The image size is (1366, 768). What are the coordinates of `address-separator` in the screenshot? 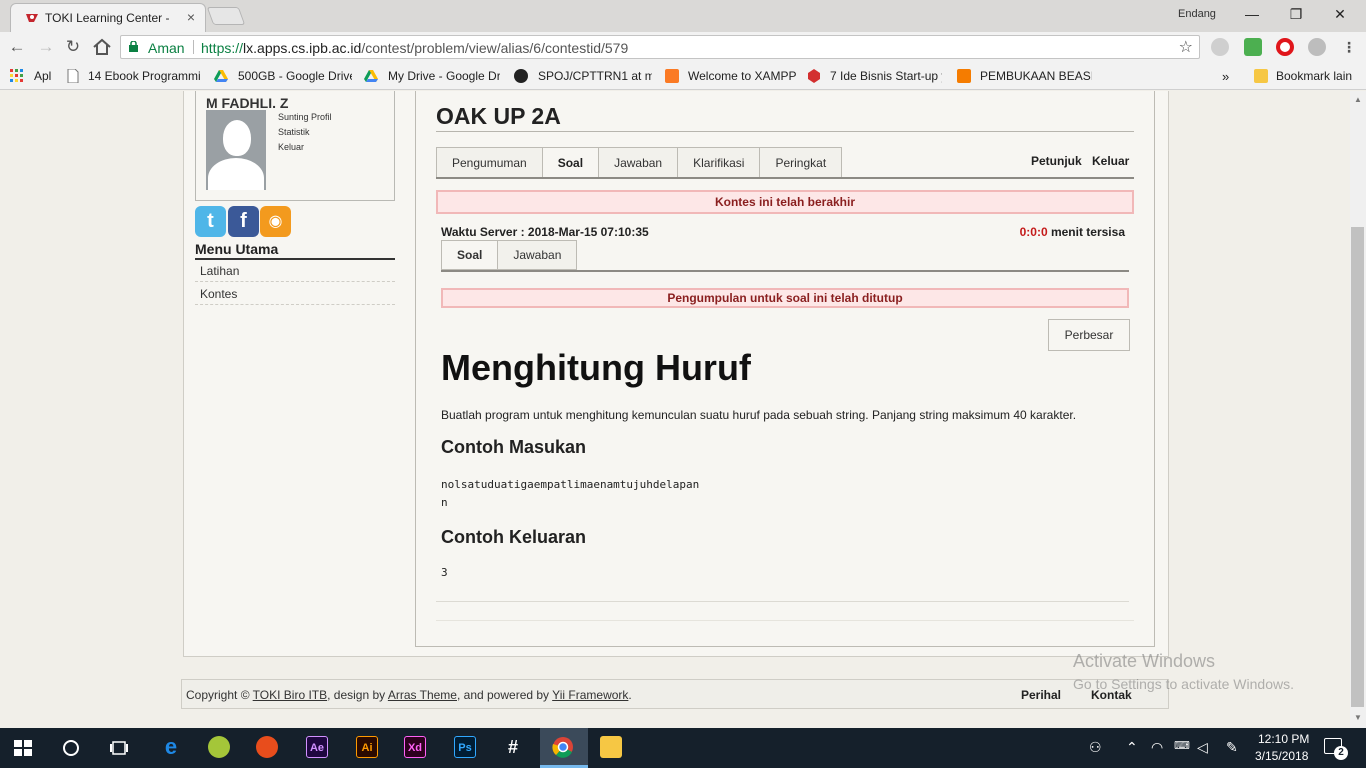 It's located at (193, 47).